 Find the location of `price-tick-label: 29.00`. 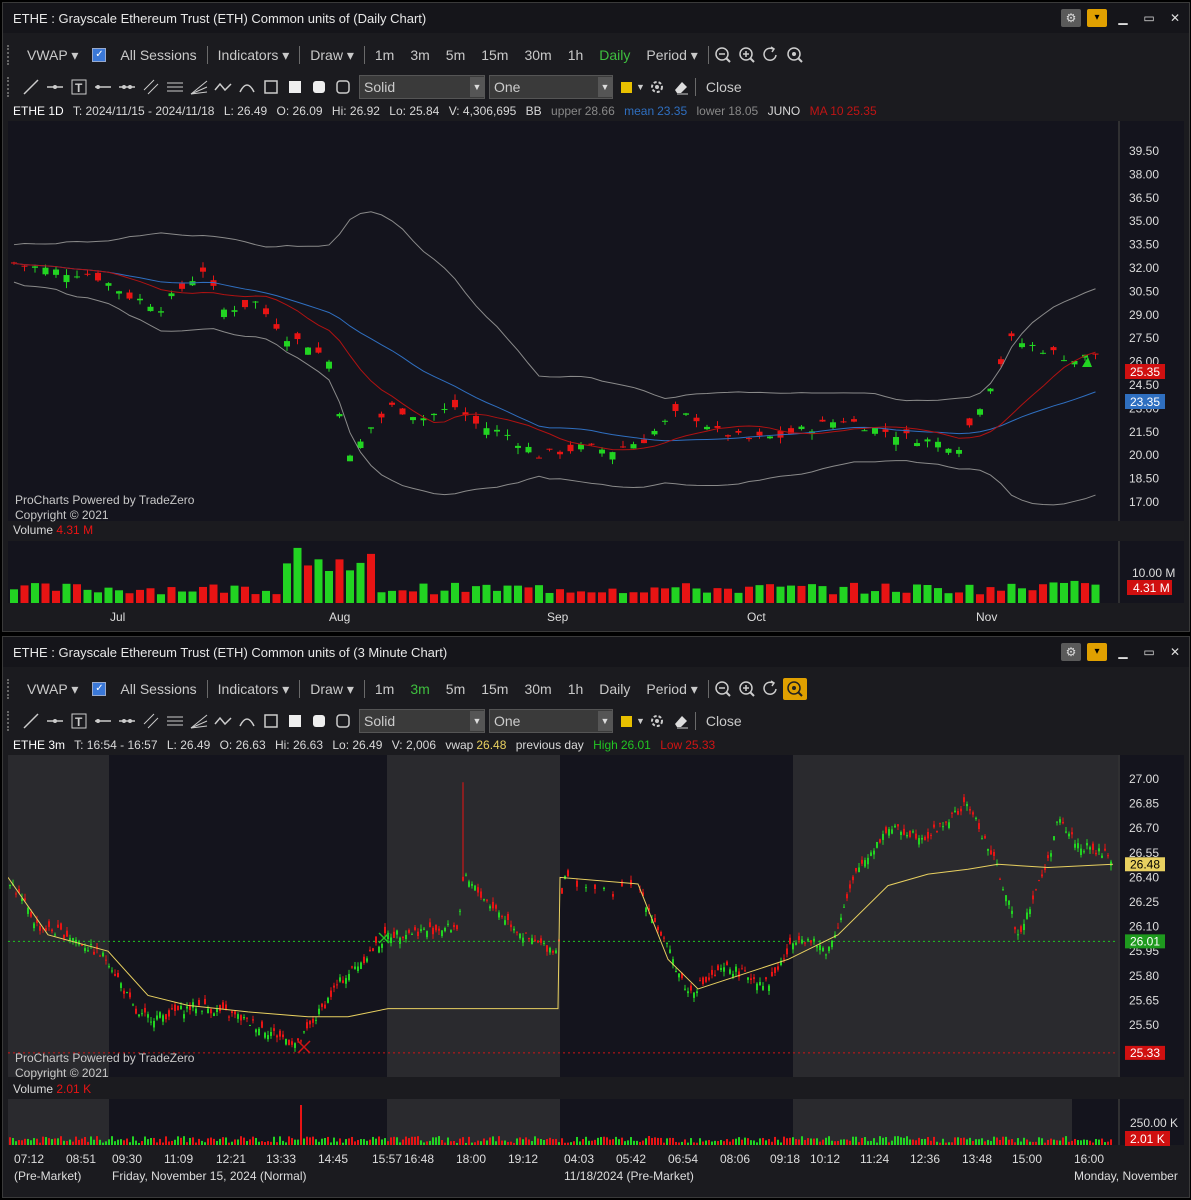

price-tick-label: 29.00 is located at coordinates (1144, 315).